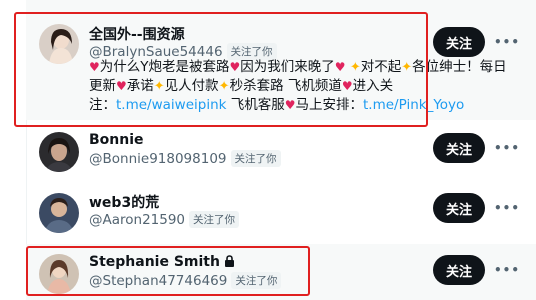  What do you see at coordinates (171, 105) in the screenshot?
I see `bio-link: t.me/waiweipink` at bounding box center [171, 105].